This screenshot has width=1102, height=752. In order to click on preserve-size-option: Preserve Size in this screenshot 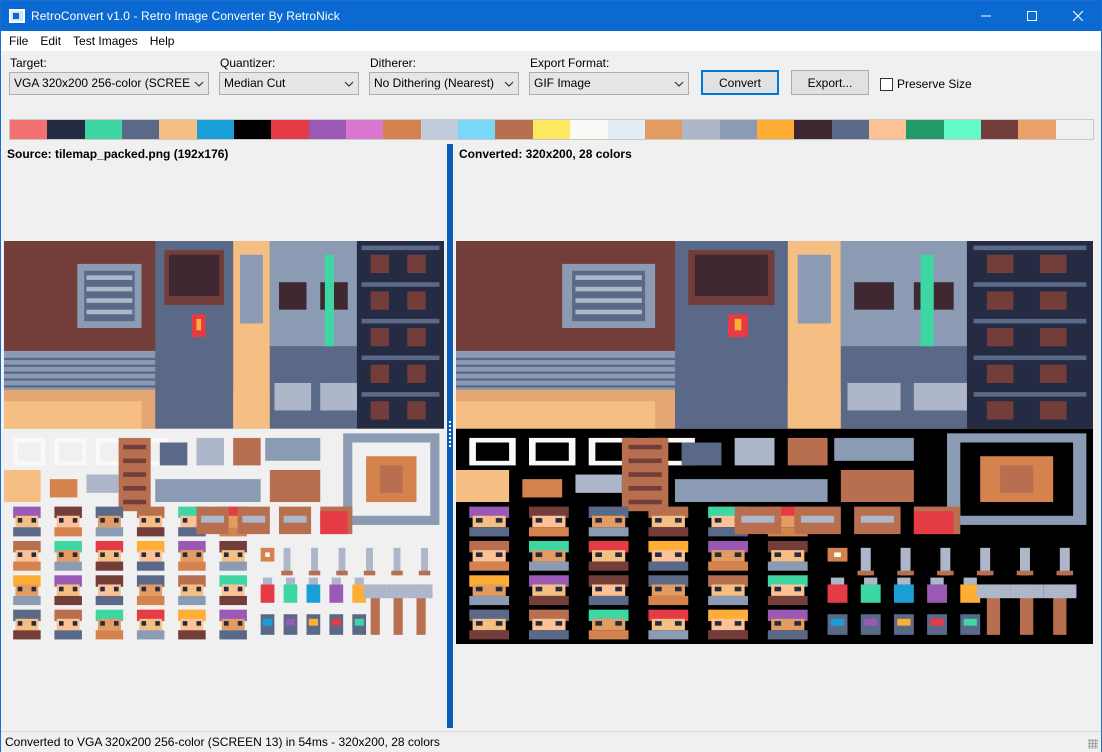, I will do `click(926, 84)`.